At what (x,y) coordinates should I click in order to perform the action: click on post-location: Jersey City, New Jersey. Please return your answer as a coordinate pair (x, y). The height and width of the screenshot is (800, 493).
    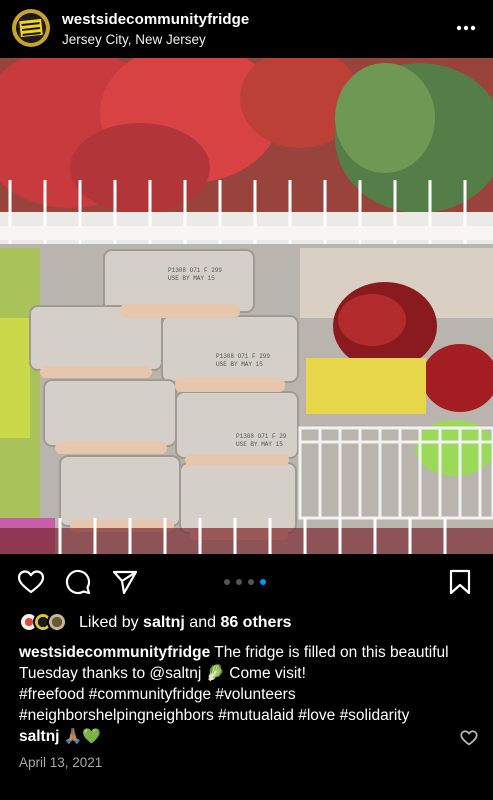
    Looking at the image, I should click on (134, 39).